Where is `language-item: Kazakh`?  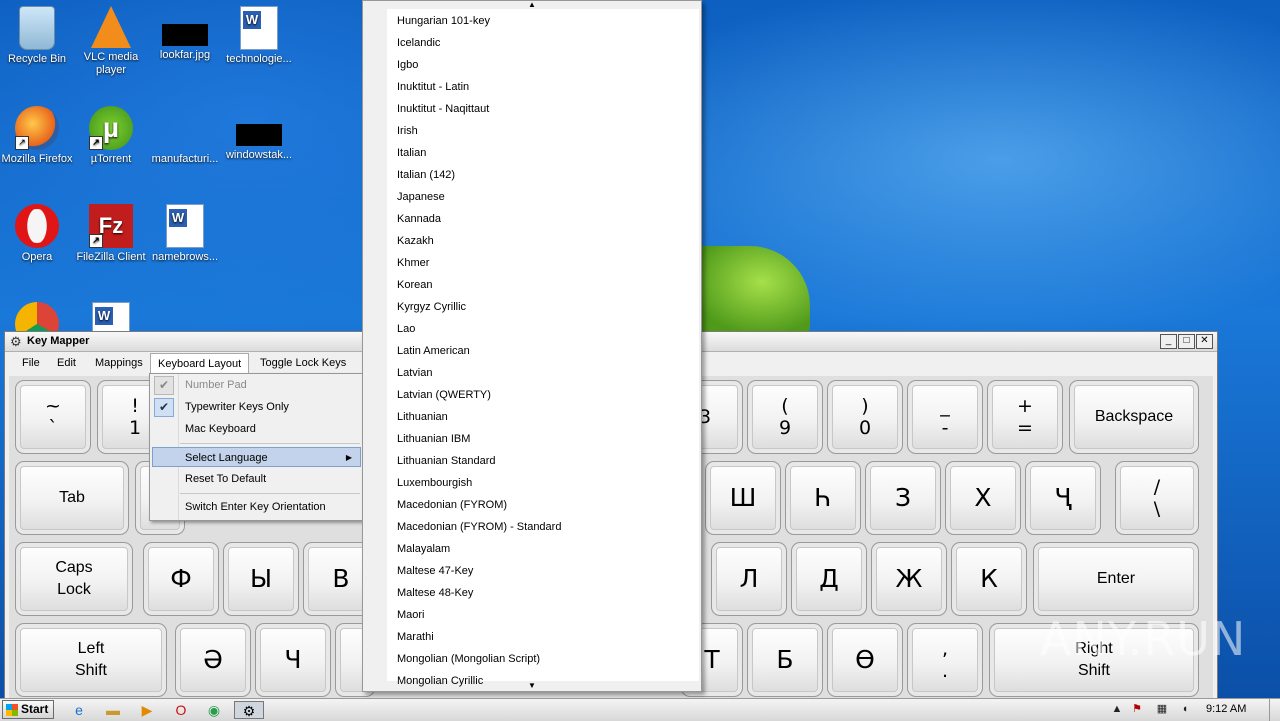
language-item: Kazakh is located at coordinates (543, 241).